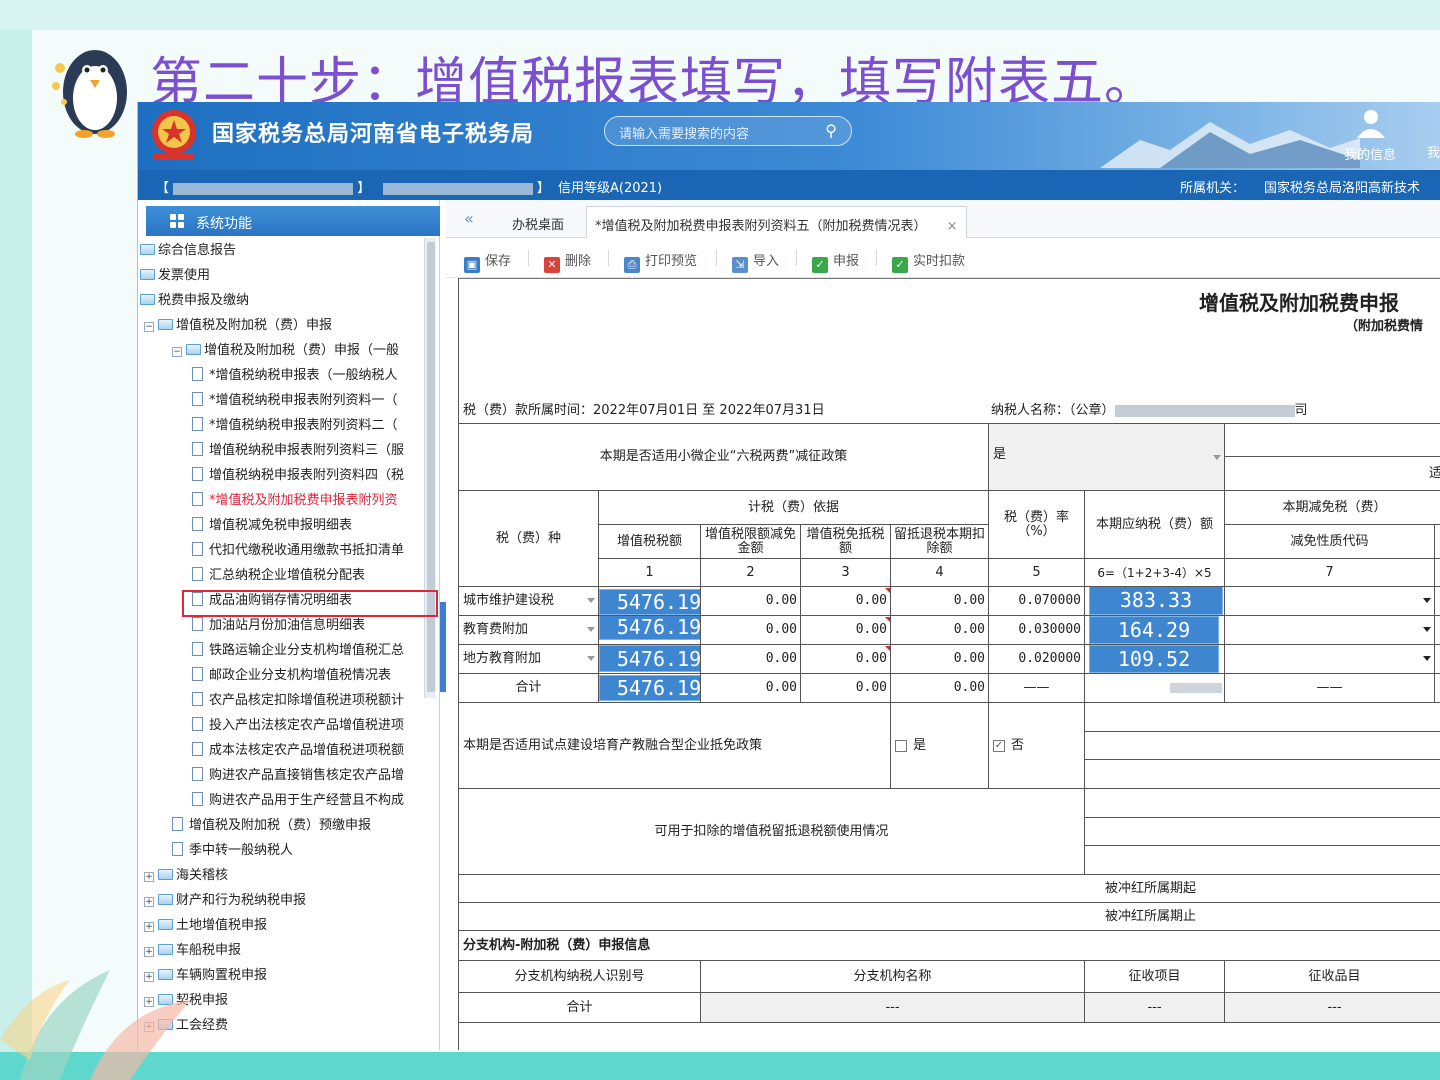  Describe the element at coordinates (373, 132) in the screenshot. I see `site-brand-title: 国家税务总局河南省电子税务局` at that location.